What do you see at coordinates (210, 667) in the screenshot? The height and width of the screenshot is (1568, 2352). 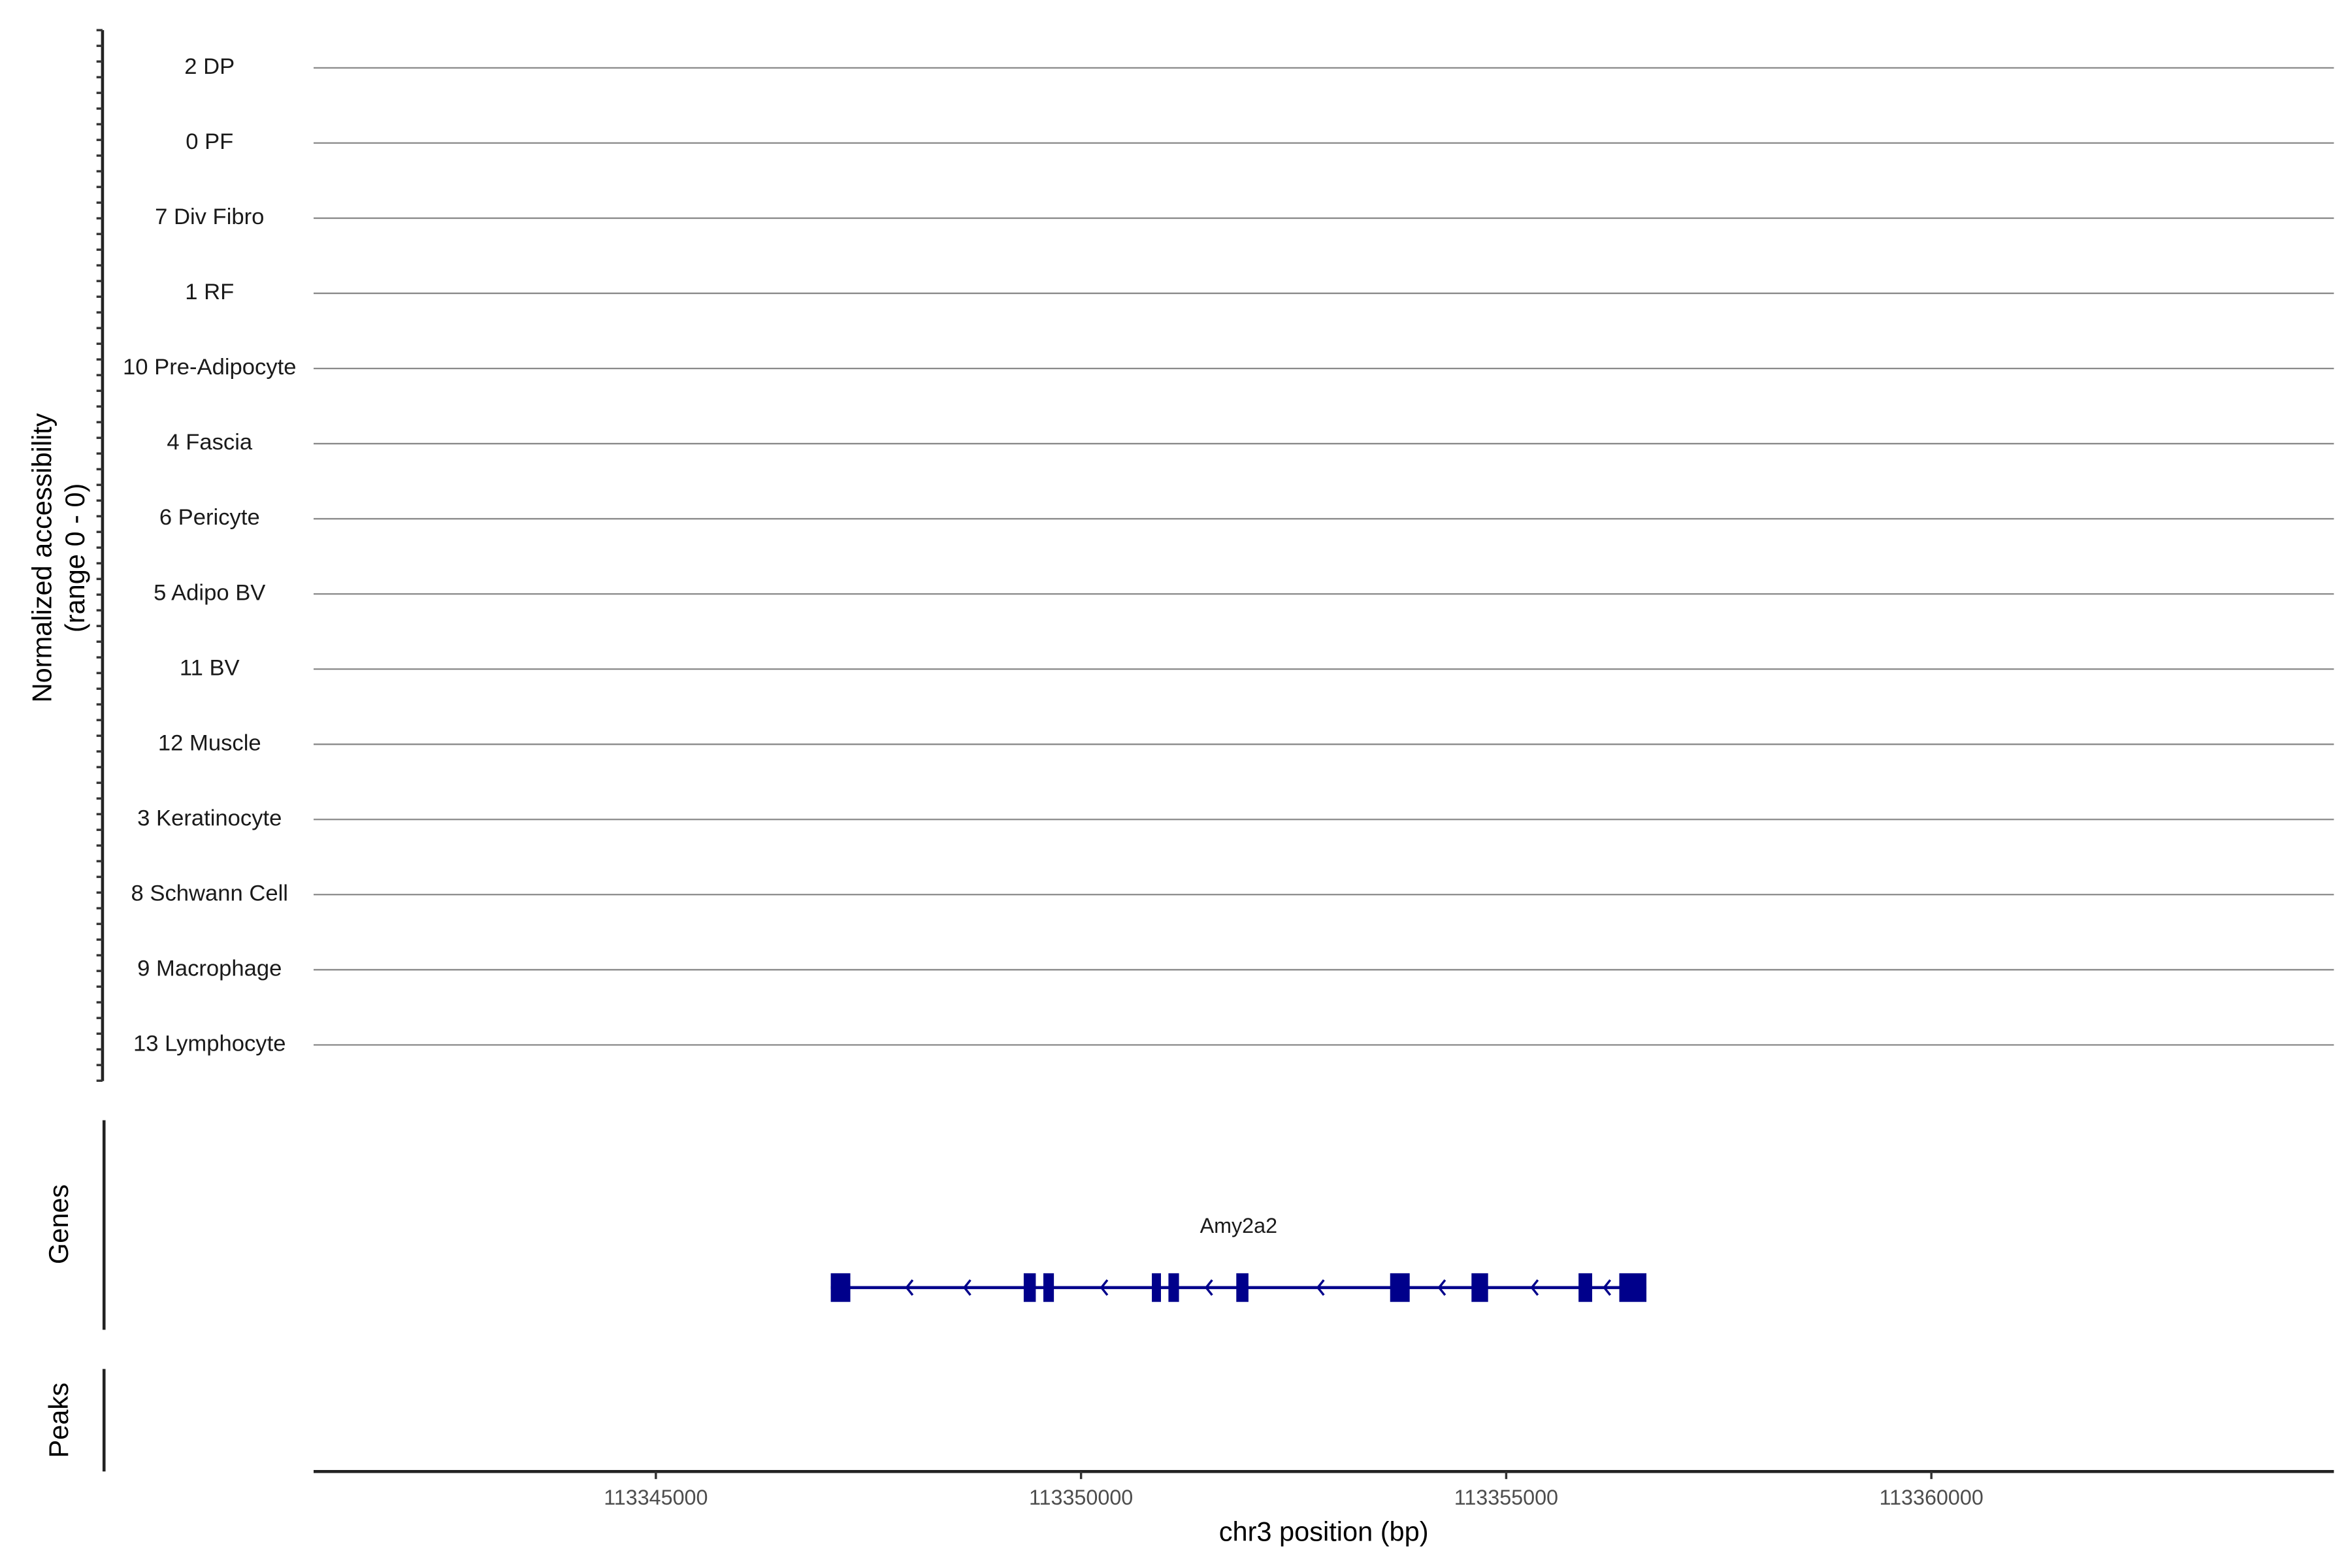 I see `track-label: 11 BV` at bounding box center [210, 667].